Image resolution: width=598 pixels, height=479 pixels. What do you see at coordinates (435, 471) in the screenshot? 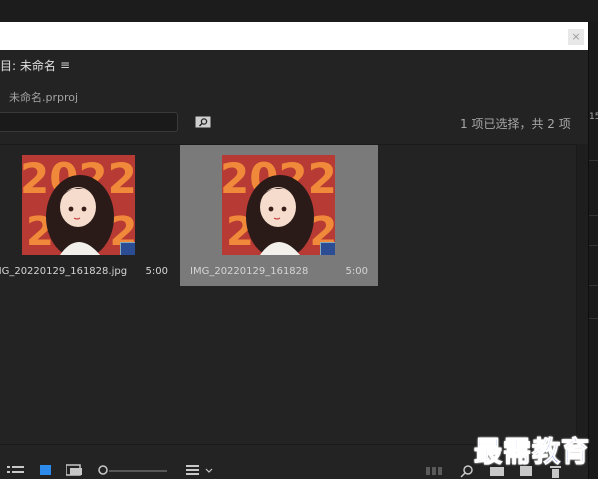
I see `automate-icon` at bounding box center [435, 471].